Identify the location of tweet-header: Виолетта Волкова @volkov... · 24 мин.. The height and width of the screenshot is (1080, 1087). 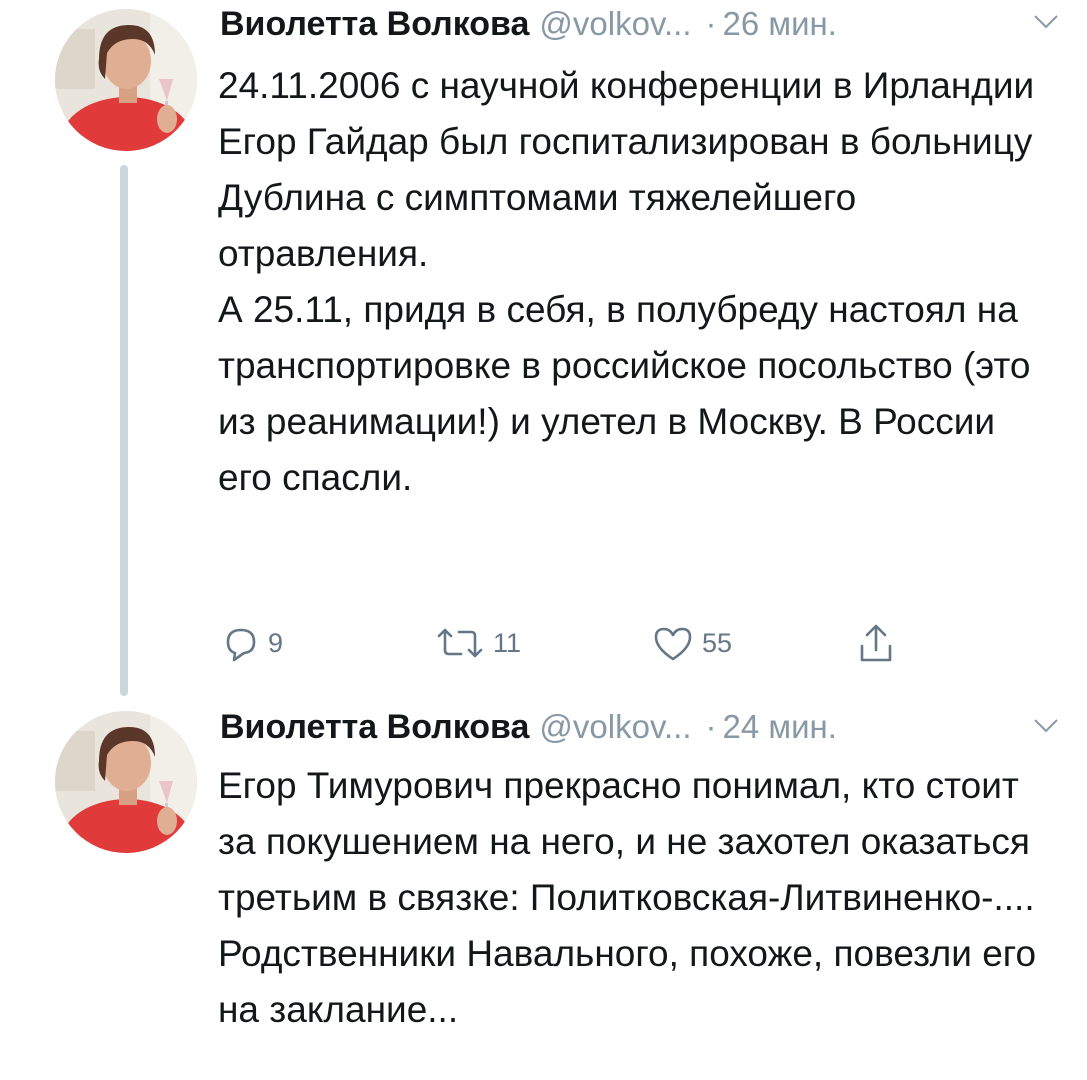
(640, 730).